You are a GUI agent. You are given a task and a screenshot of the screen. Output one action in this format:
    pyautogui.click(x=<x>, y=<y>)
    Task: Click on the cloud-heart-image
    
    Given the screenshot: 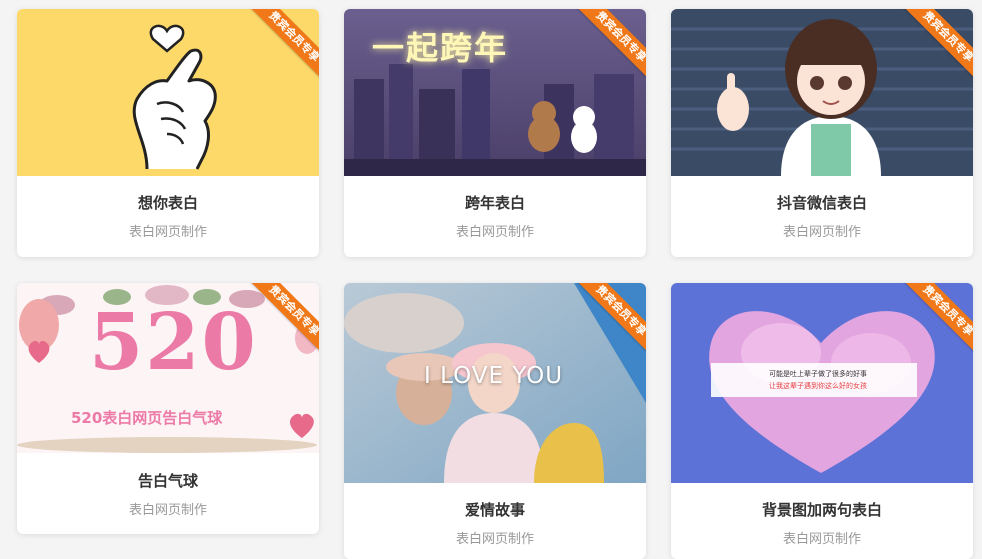 What is the action you would take?
    pyautogui.click(x=822, y=383)
    